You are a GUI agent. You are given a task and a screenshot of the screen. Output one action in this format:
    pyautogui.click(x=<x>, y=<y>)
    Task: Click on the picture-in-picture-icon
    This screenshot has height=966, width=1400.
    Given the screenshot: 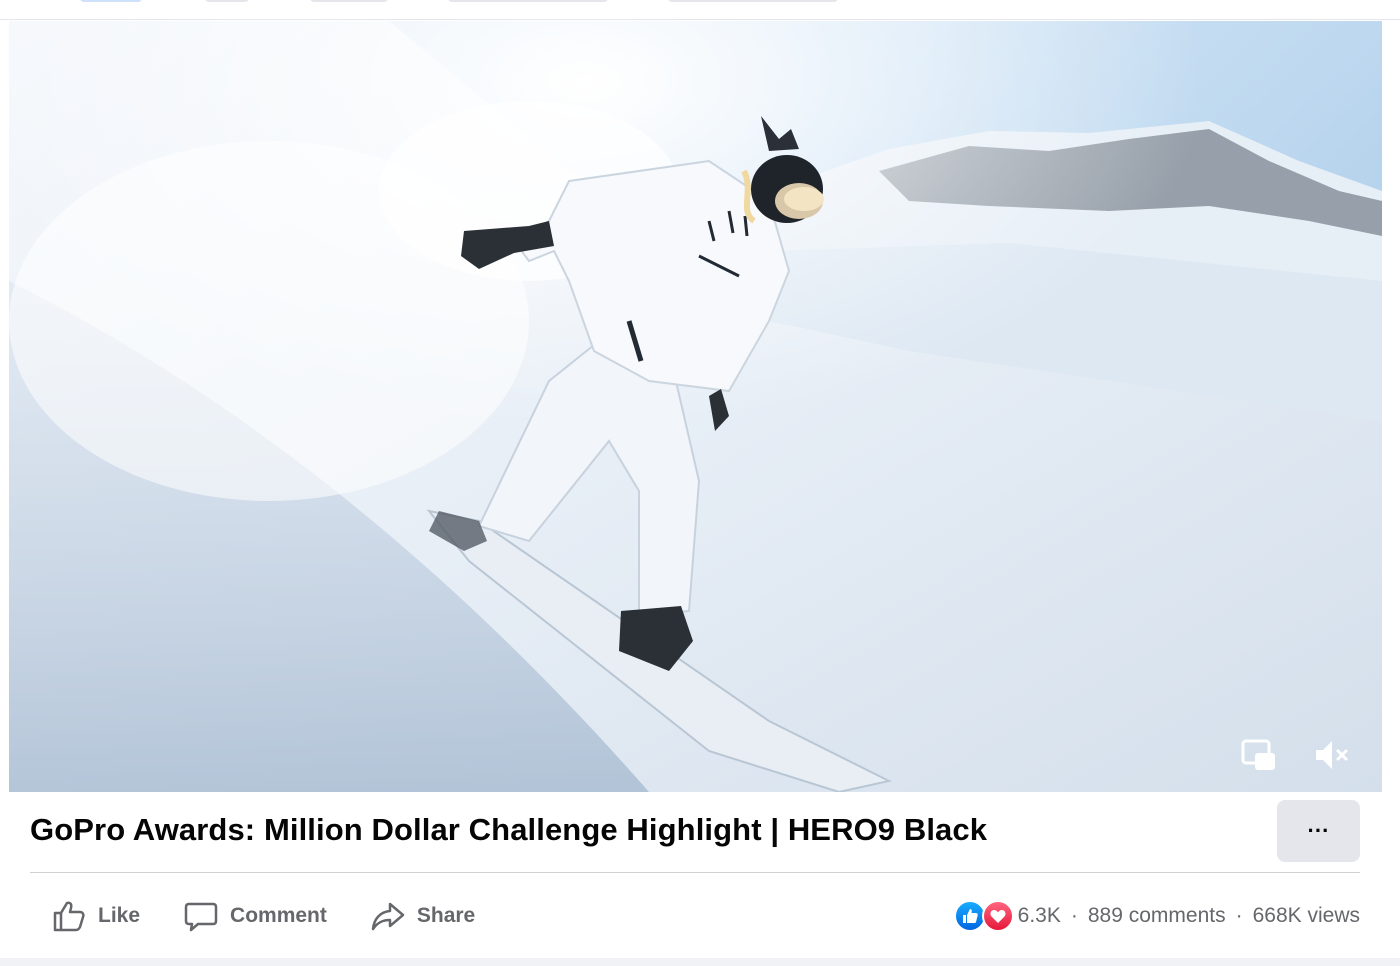 What is the action you would take?
    pyautogui.click(x=1259, y=755)
    